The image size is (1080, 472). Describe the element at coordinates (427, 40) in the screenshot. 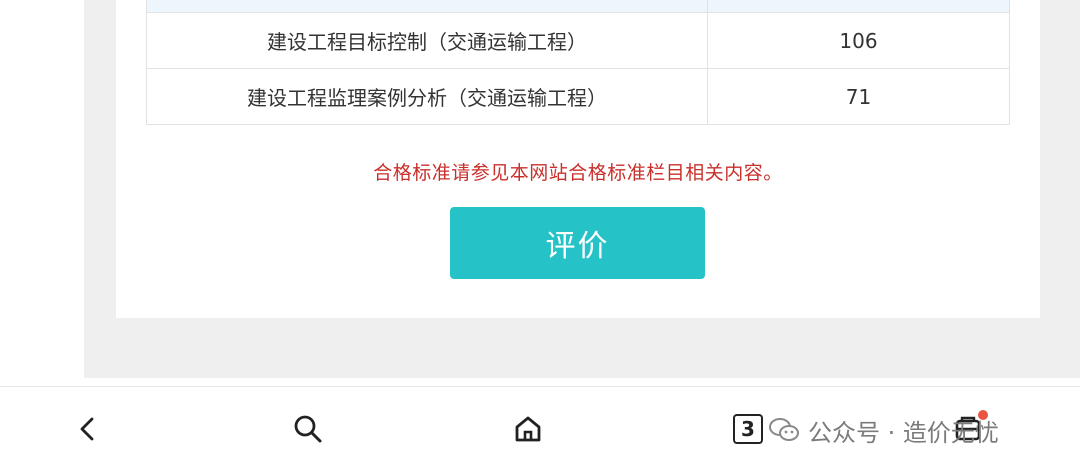

I see `subject-cell: 建设工程目标控制（交通运输工程）` at that location.